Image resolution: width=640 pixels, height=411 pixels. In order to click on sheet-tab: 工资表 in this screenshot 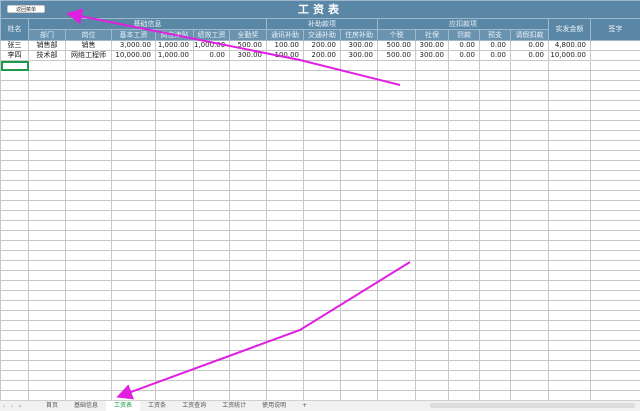, I will do `click(123, 406)`.